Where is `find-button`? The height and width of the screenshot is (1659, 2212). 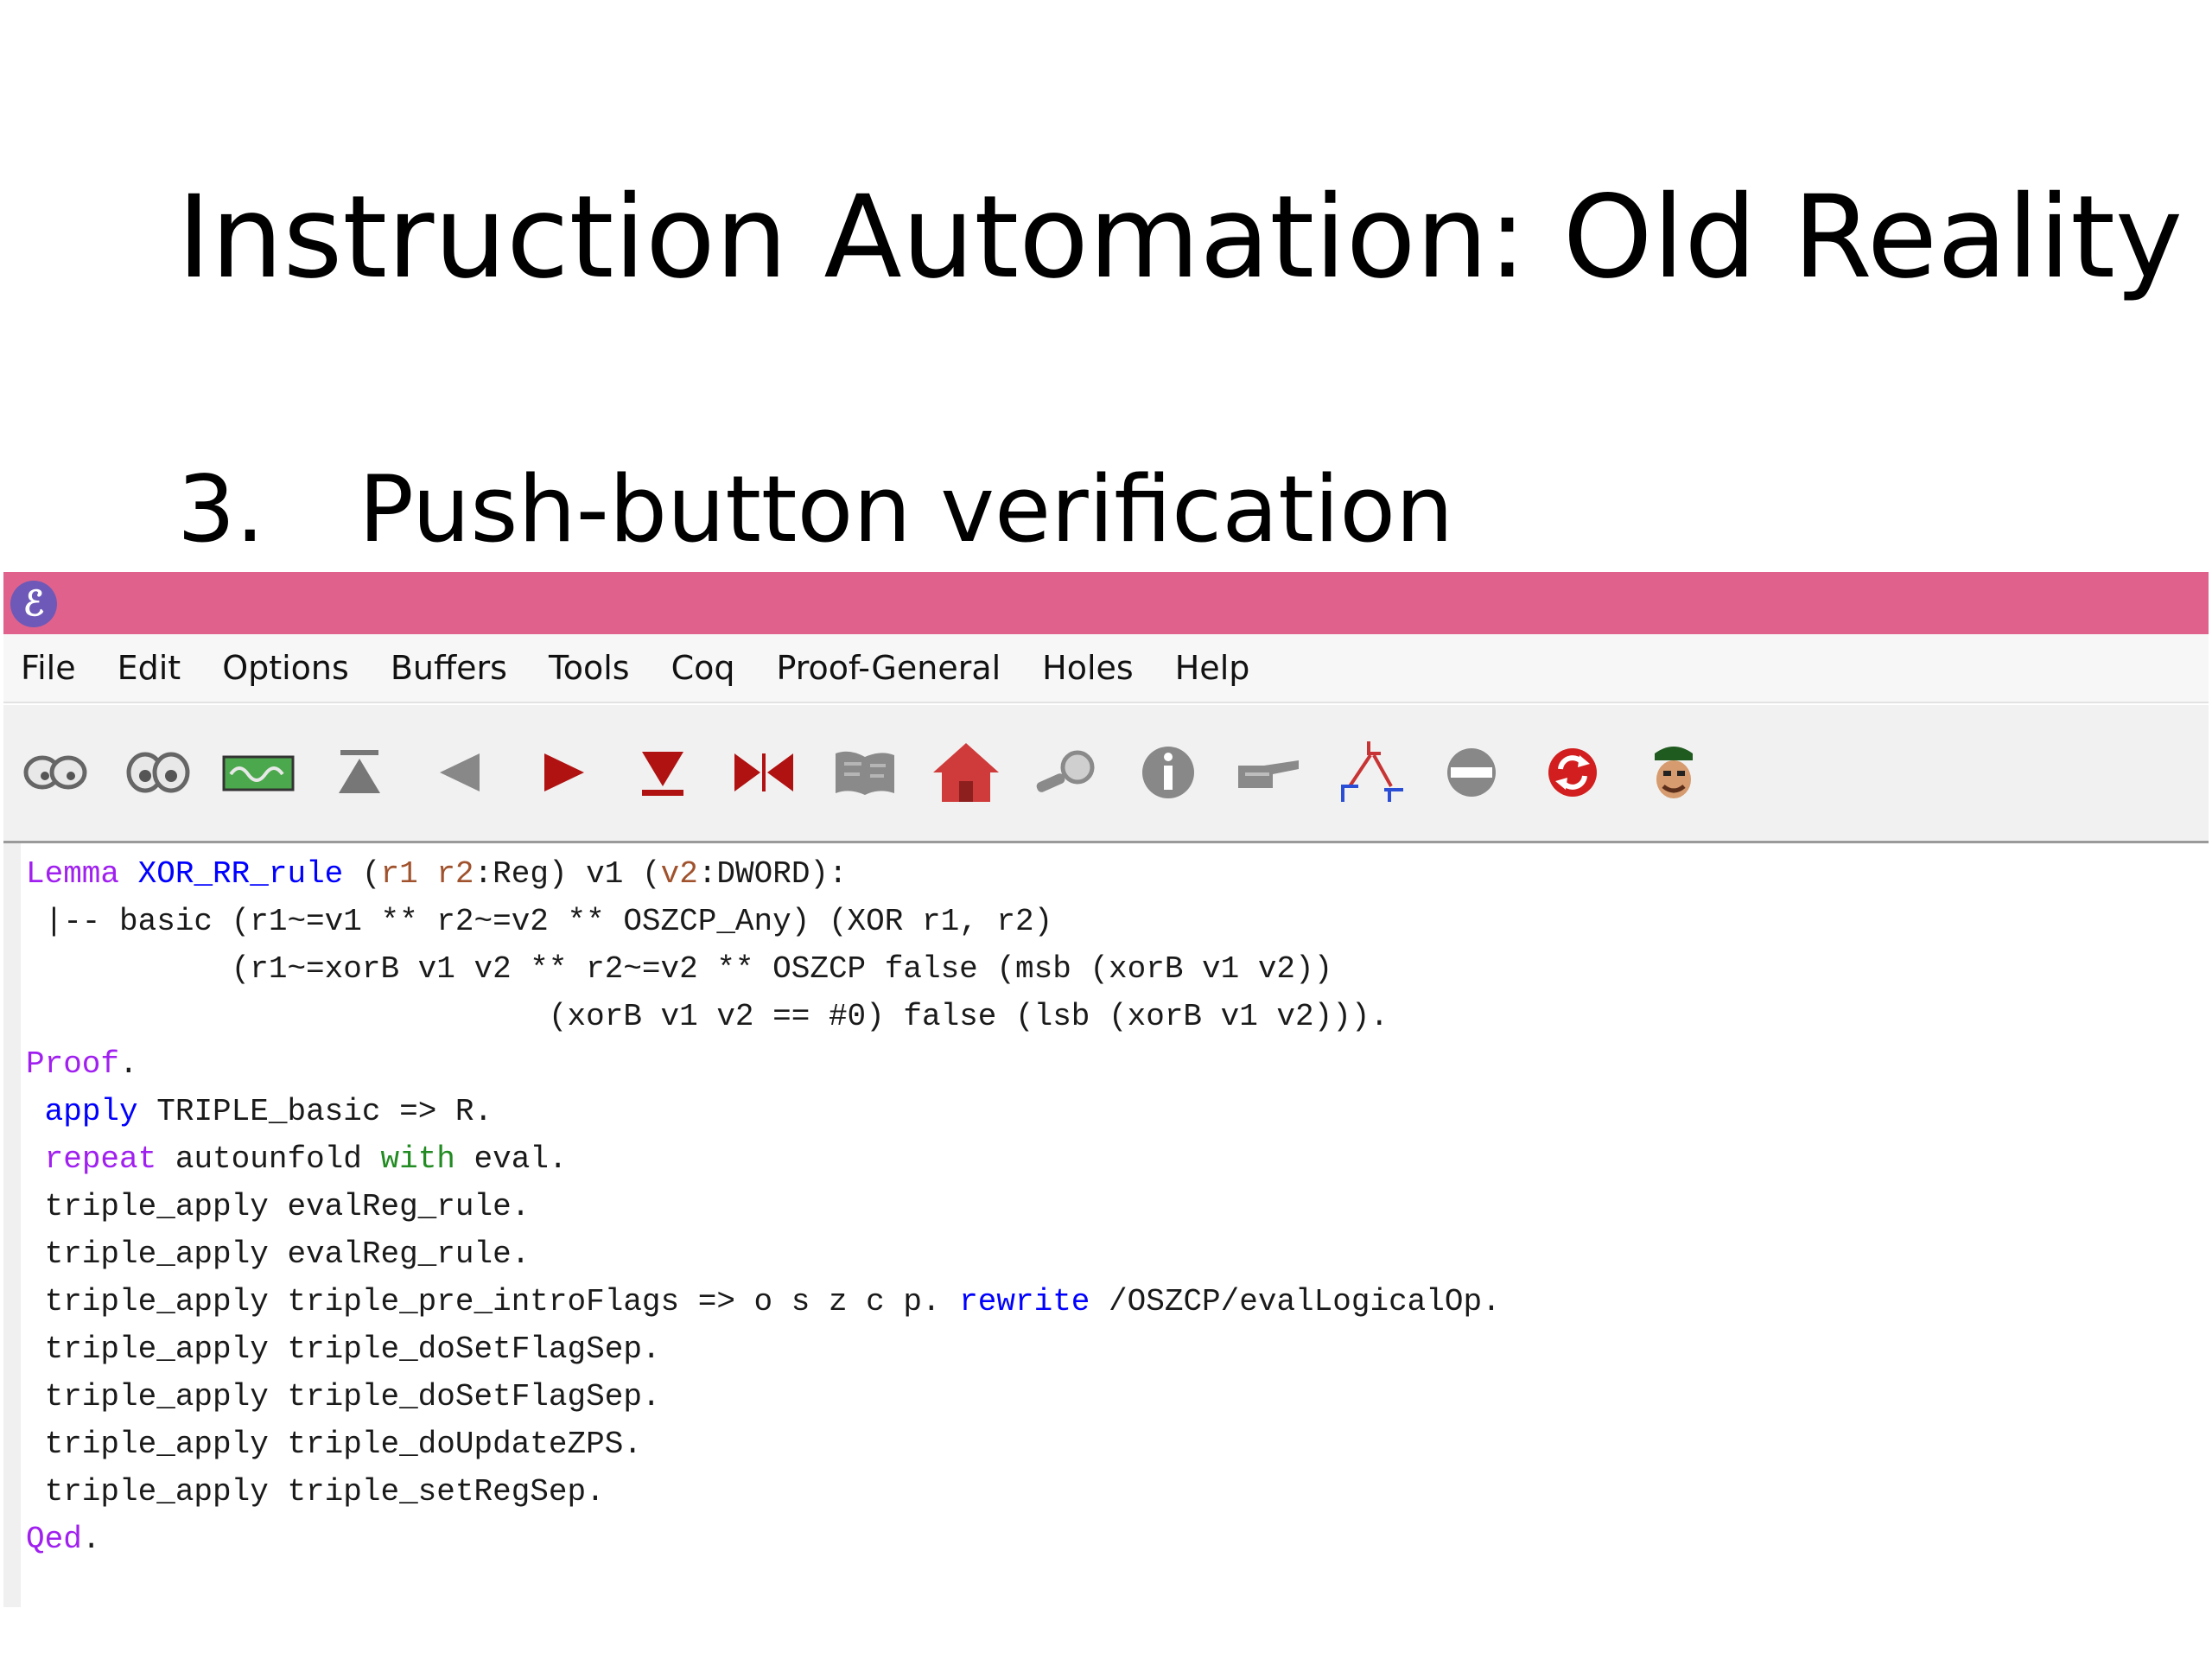
find-button is located at coordinates (1067, 772).